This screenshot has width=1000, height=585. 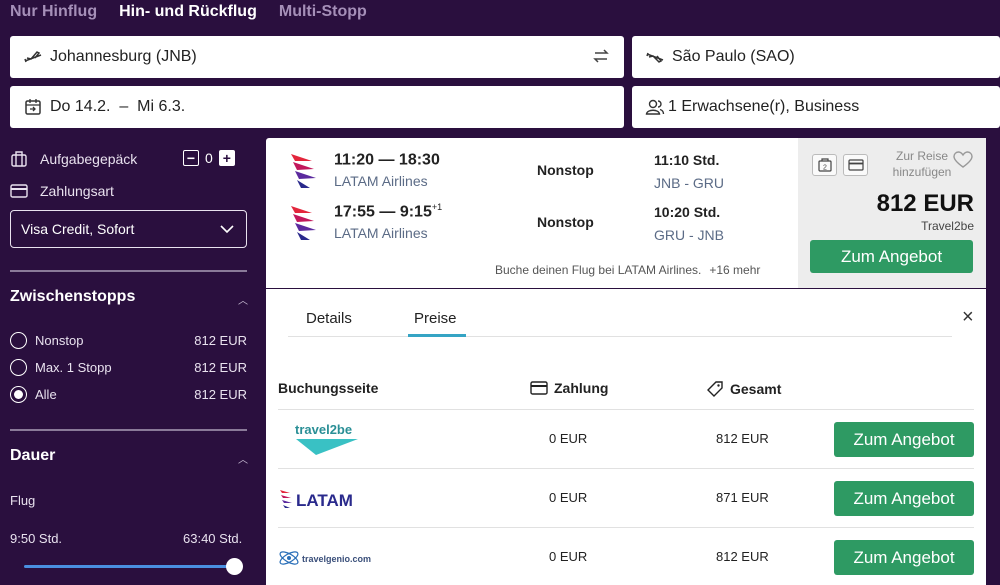 I want to click on duration-min: 9:50 Std., so click(x=36, y=538).